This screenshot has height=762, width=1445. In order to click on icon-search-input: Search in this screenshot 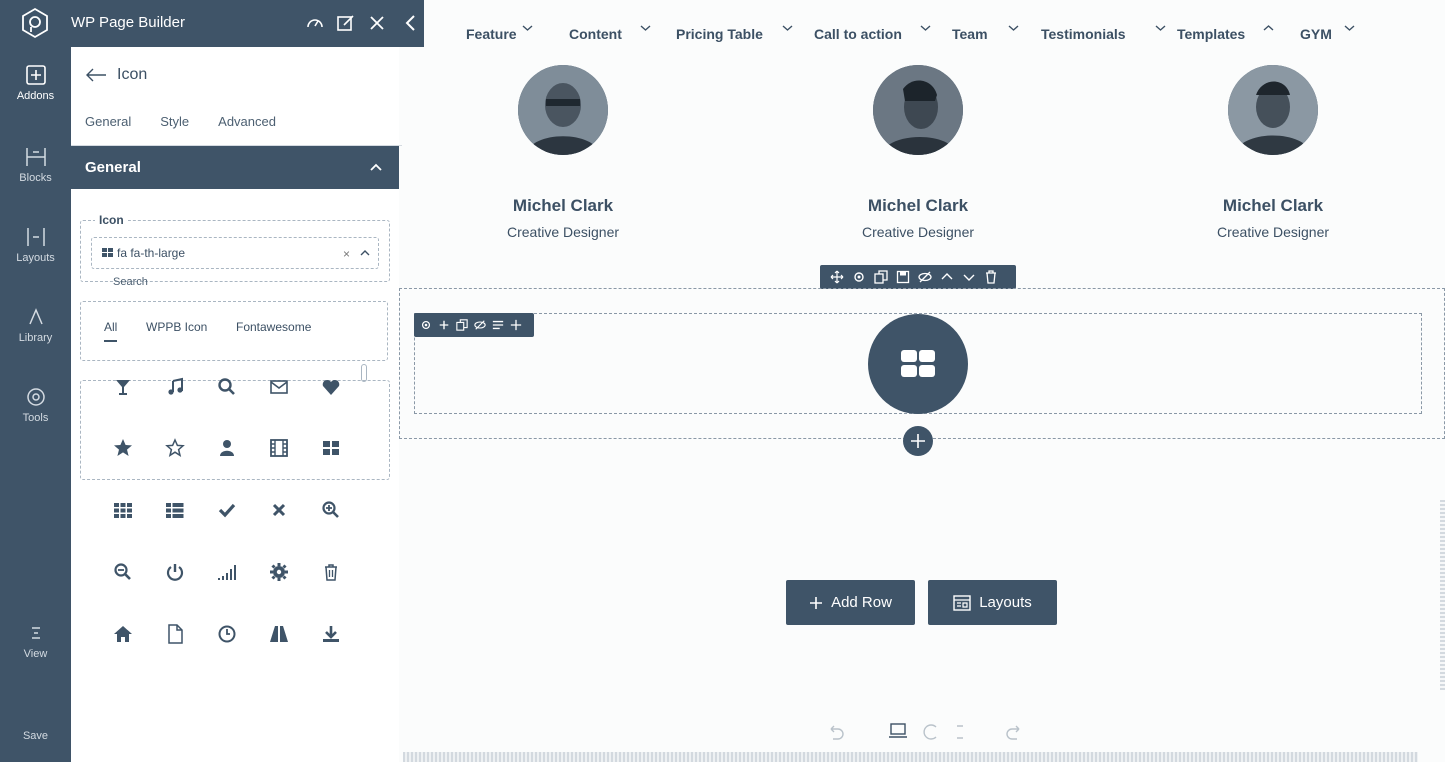, I will do `click(130, 282)`.